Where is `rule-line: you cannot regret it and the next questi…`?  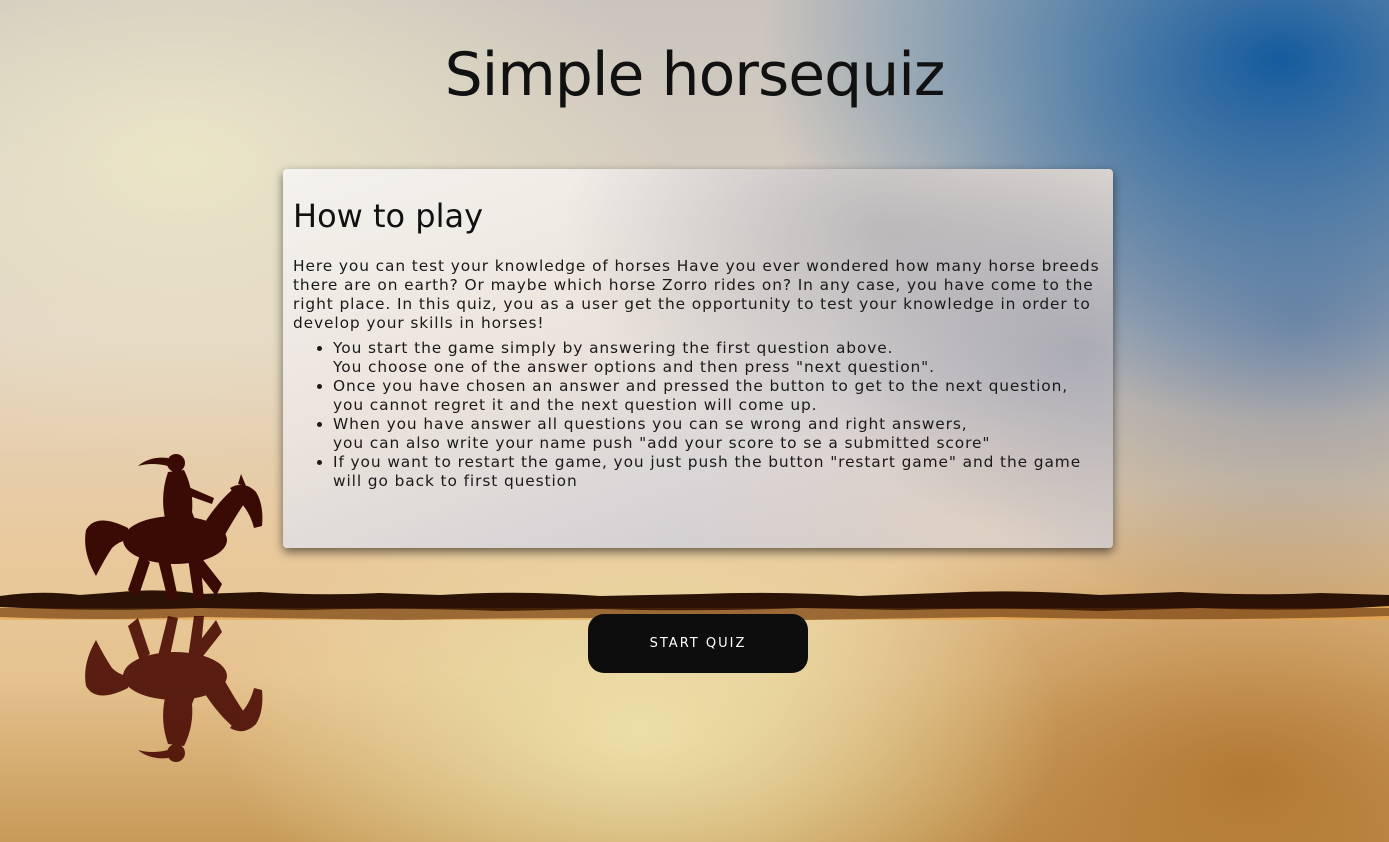 rule-line: you cannot regret it and the next questi… is located at coordinates (575, 405).